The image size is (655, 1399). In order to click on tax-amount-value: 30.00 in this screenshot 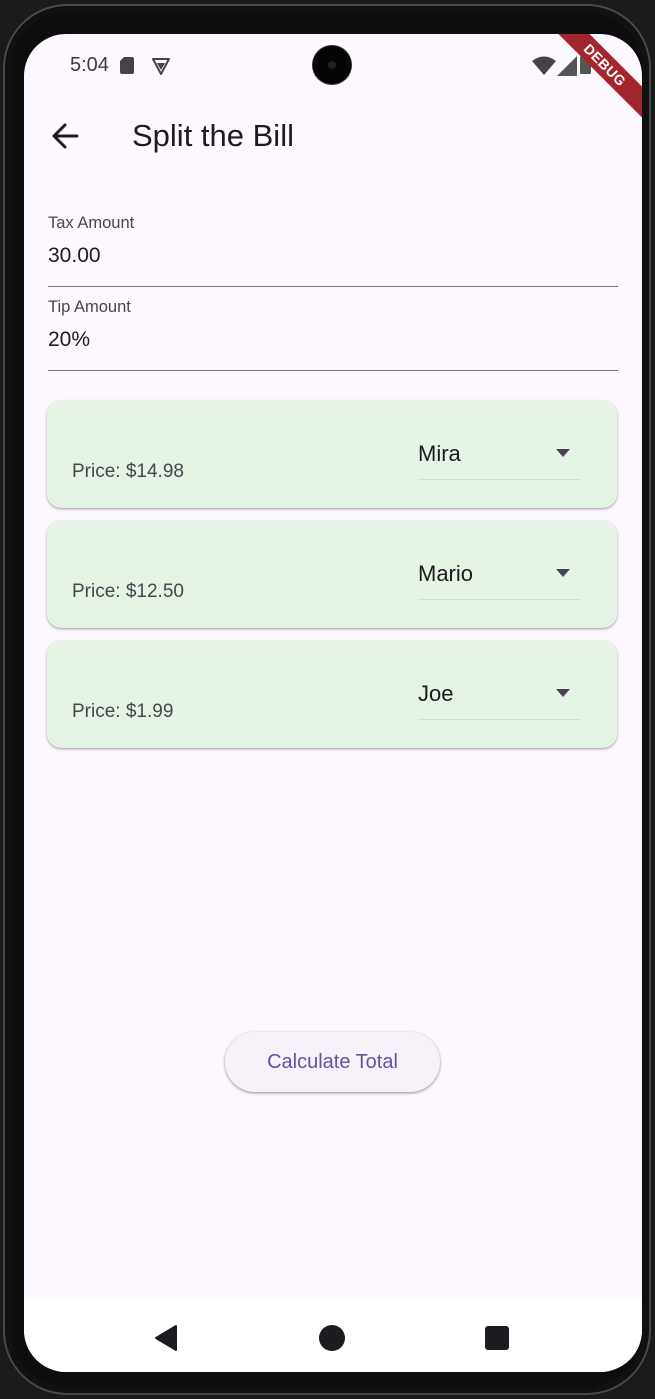, I will do `click(74, 256)`.